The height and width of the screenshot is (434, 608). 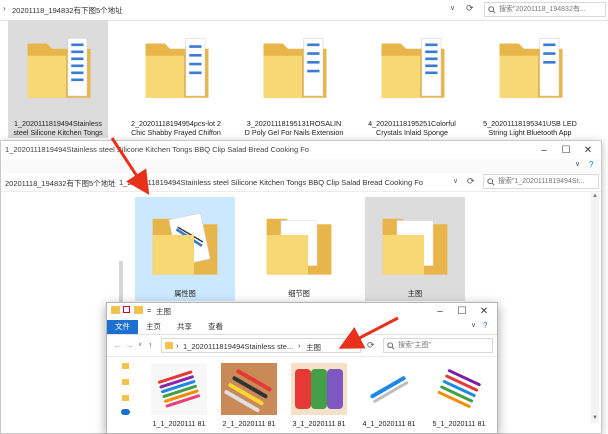 I want to click on title-prefix: =, so click(x=149, y=310).